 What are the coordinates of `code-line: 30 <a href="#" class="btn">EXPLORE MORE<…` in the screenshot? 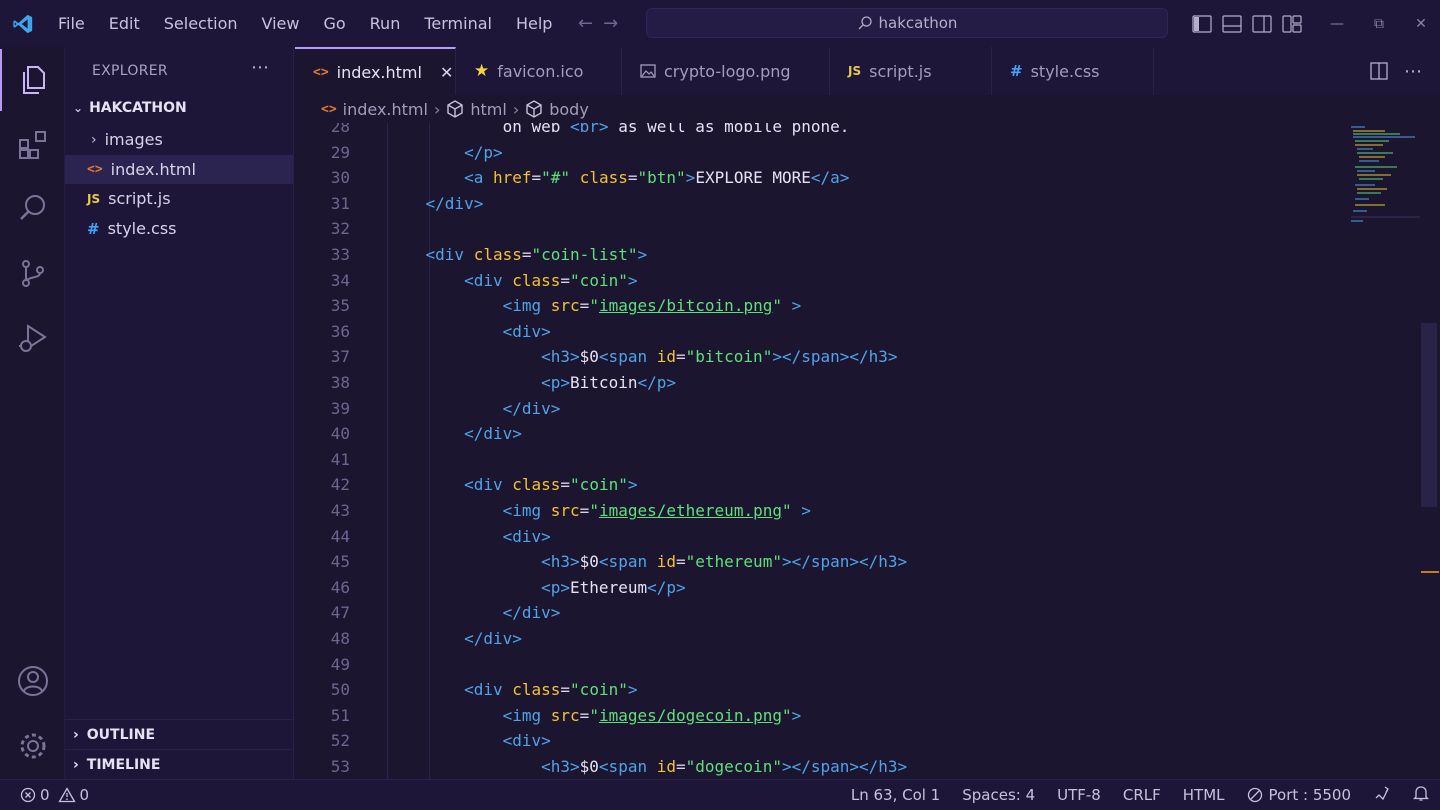 It's located at (855, 178).